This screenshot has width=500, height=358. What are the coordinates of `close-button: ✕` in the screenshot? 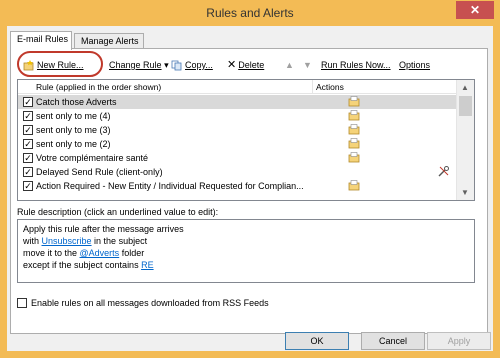 It's located at (475, 10).